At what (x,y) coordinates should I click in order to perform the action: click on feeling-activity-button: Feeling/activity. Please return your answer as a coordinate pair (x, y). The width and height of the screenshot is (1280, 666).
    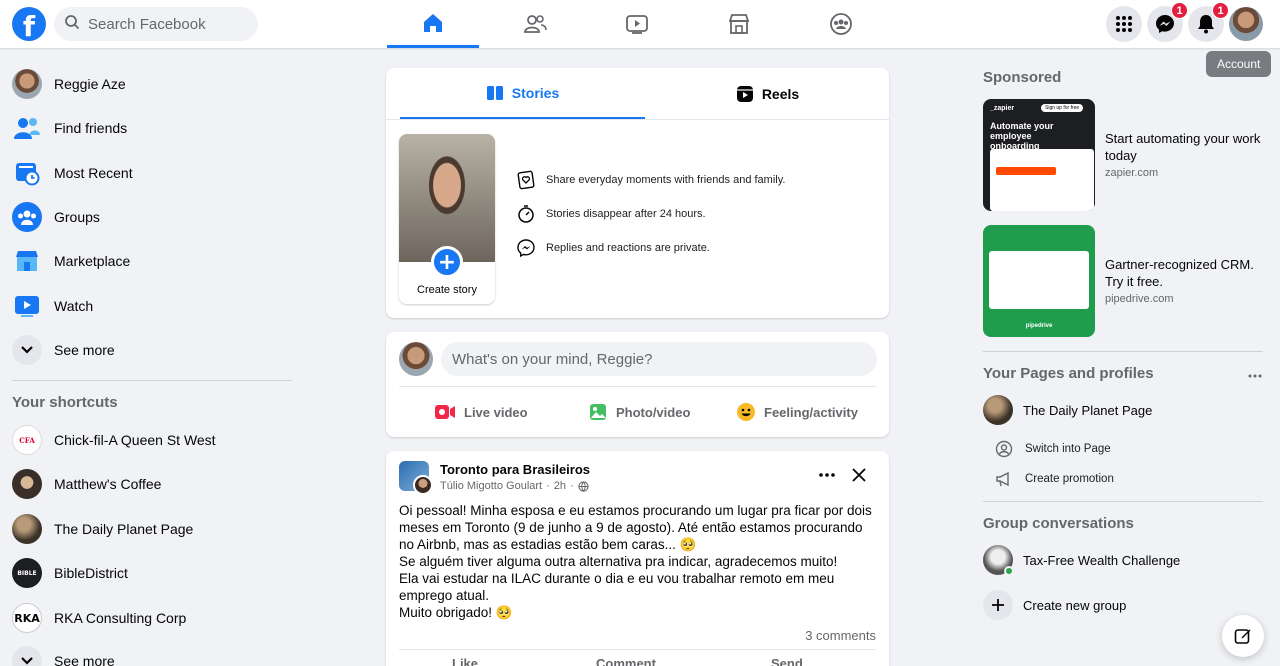
    Looking at the image, I should click on (797, 412).